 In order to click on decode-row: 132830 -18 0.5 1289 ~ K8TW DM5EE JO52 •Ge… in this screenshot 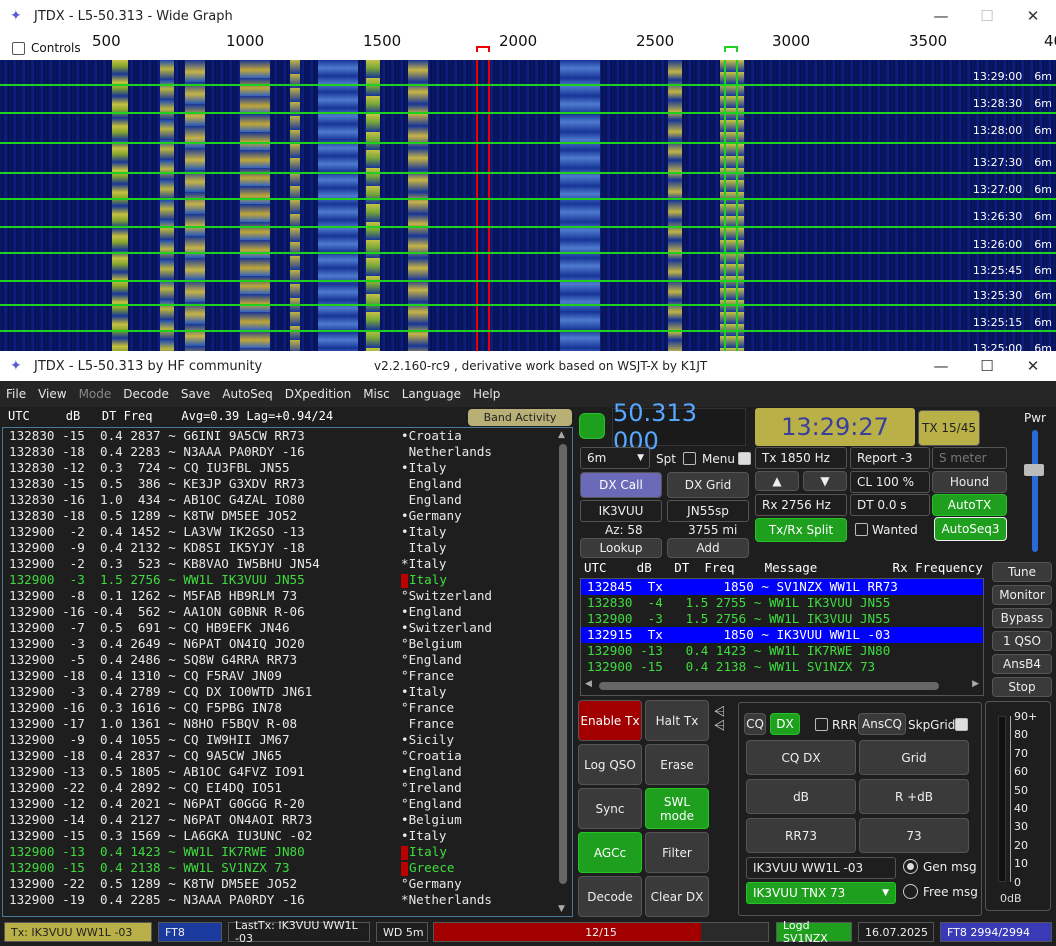, I will do `click(287, 516)`.